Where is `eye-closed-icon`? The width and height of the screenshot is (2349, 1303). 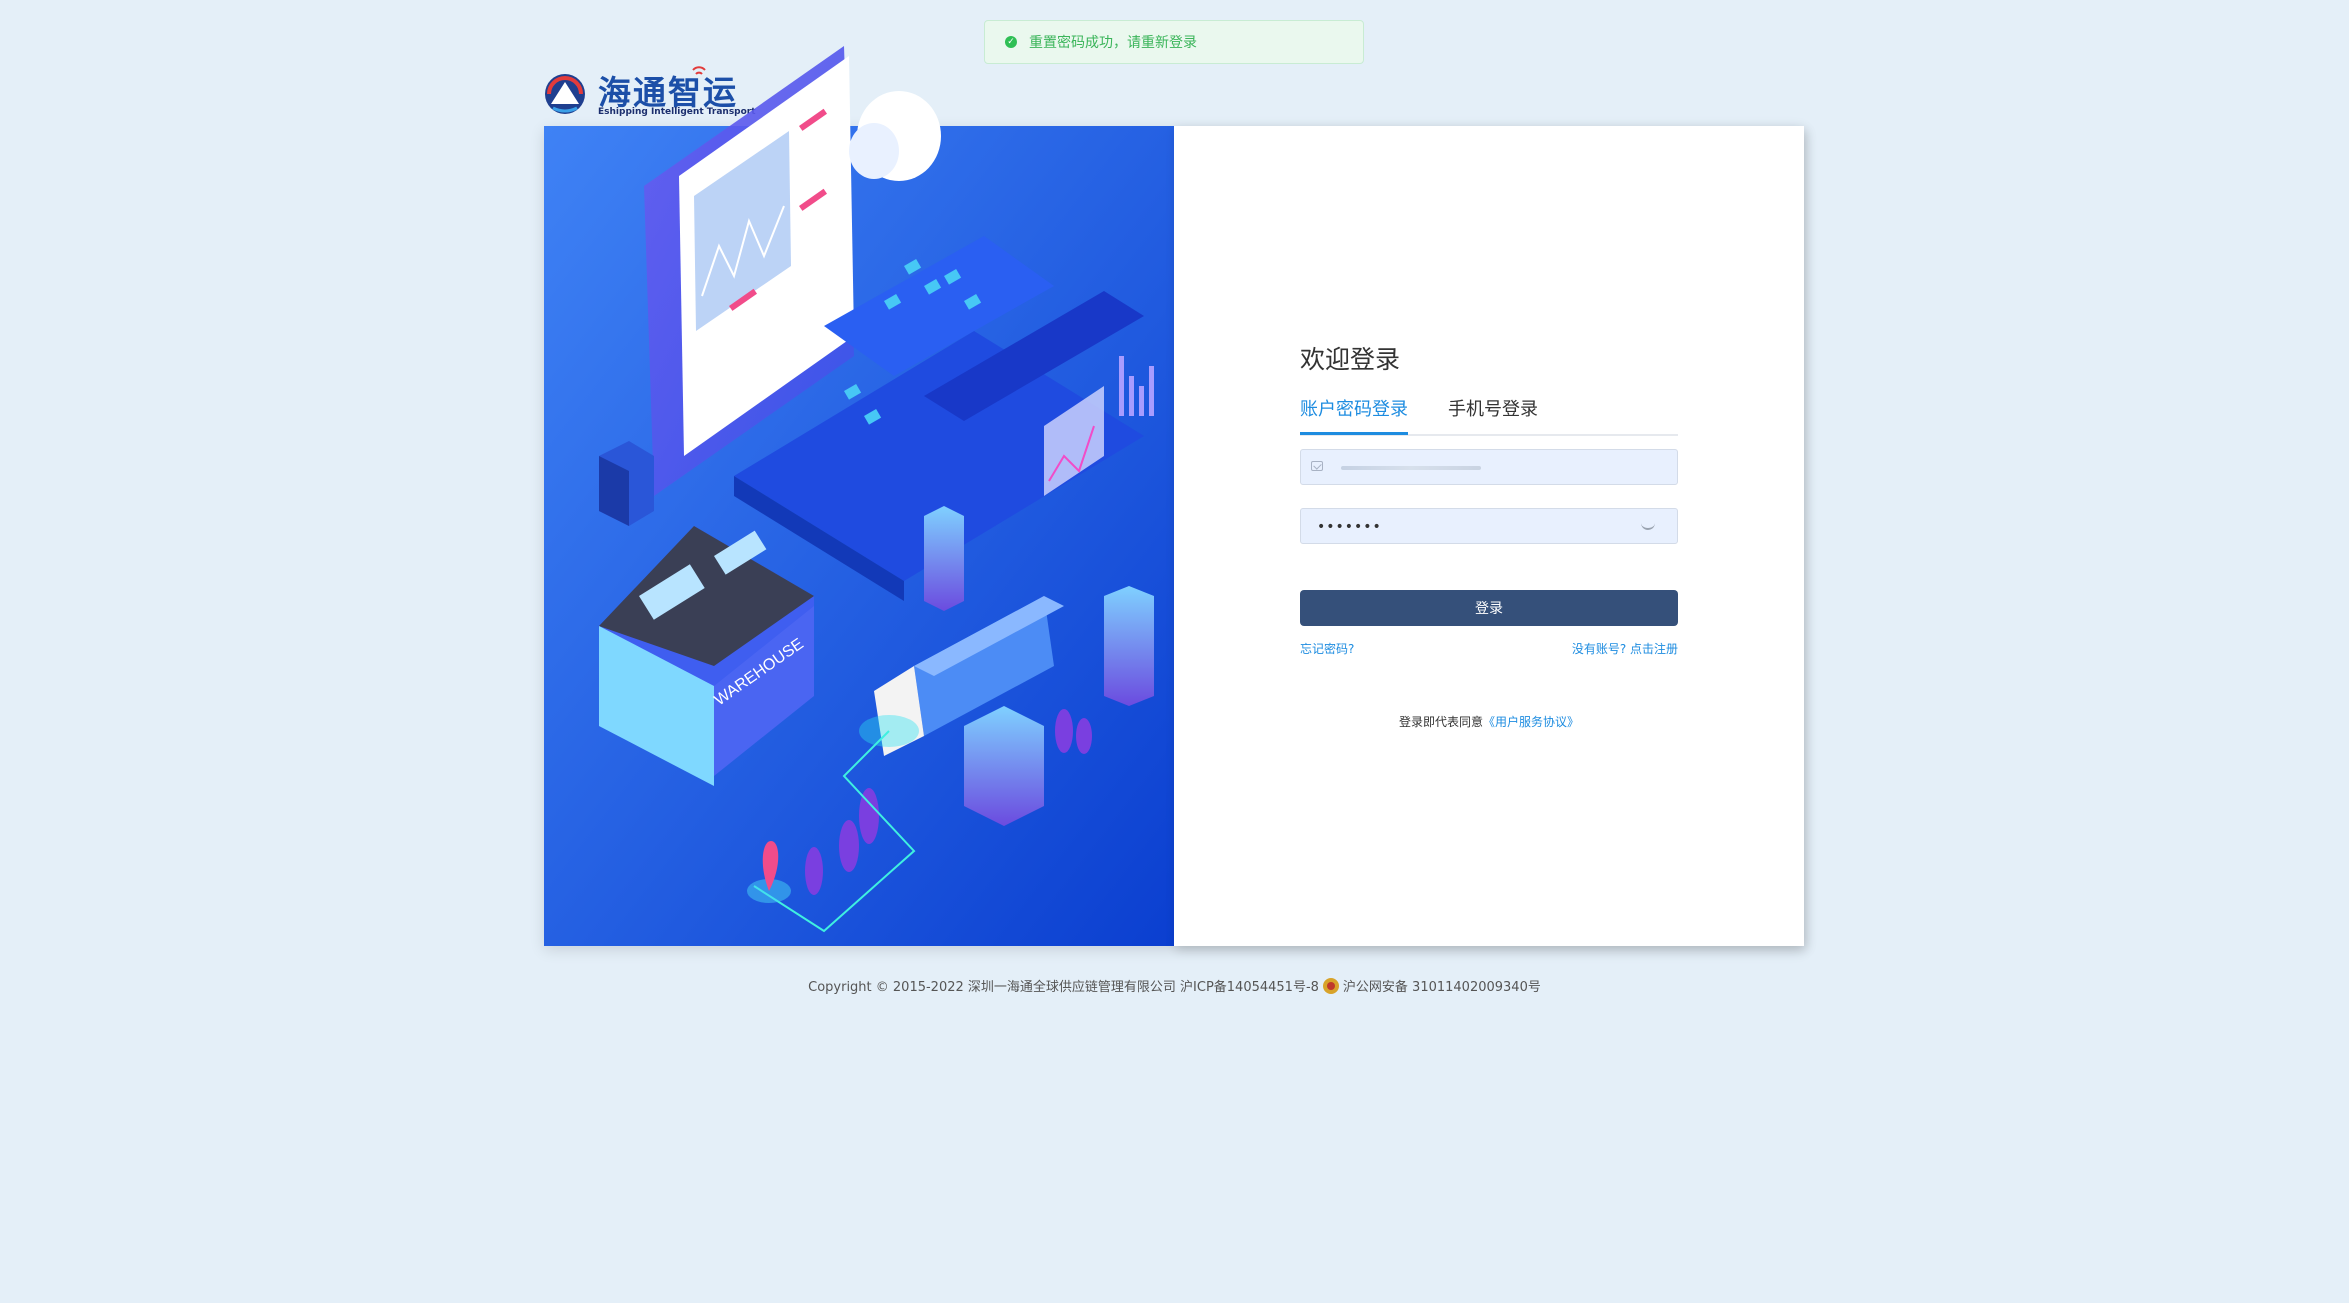 eye-closed-icon is located at coordinates (1648, 526).